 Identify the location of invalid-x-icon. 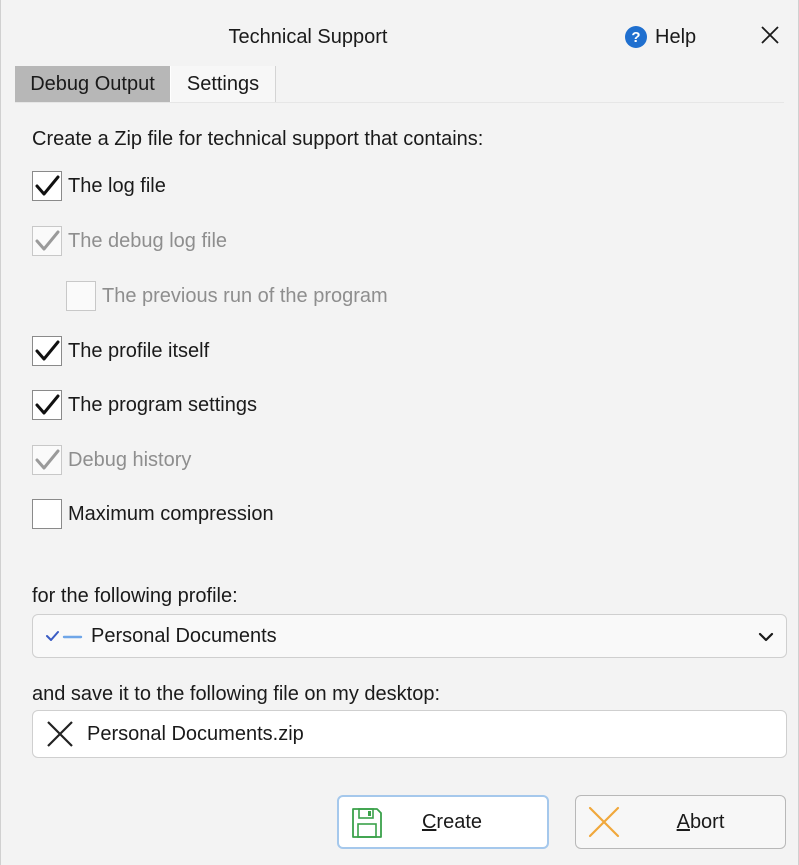
(60, 734).